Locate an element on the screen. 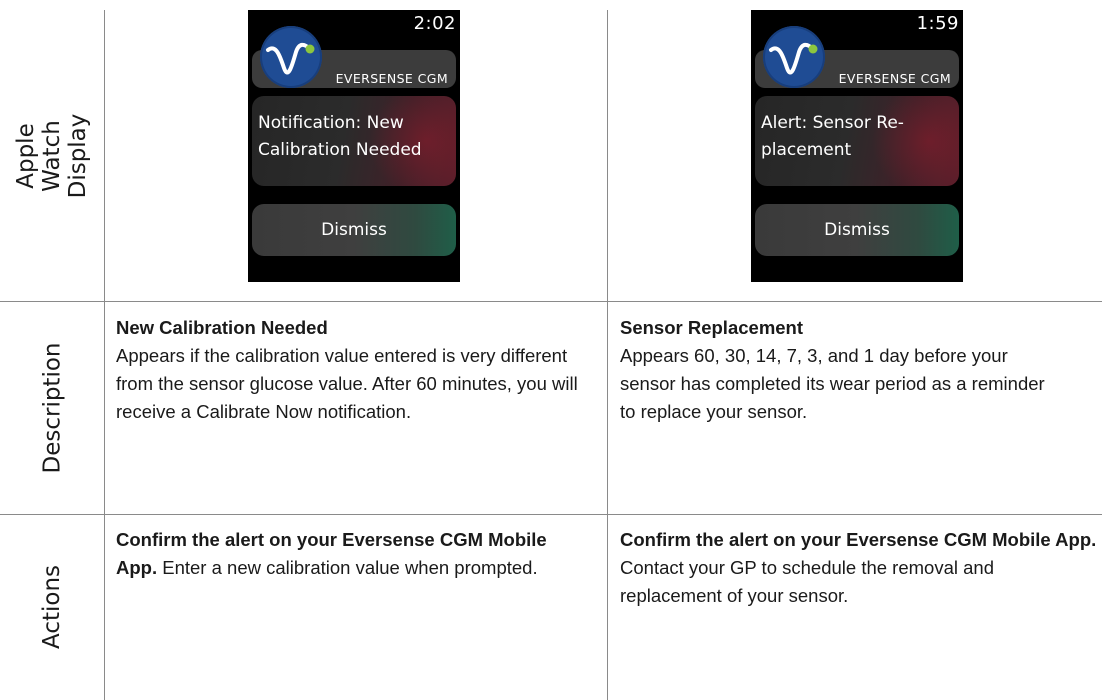 The height and width of the screenshot is (700, 1102). watch-time: 2:02 is located at coordinates (434, 23).